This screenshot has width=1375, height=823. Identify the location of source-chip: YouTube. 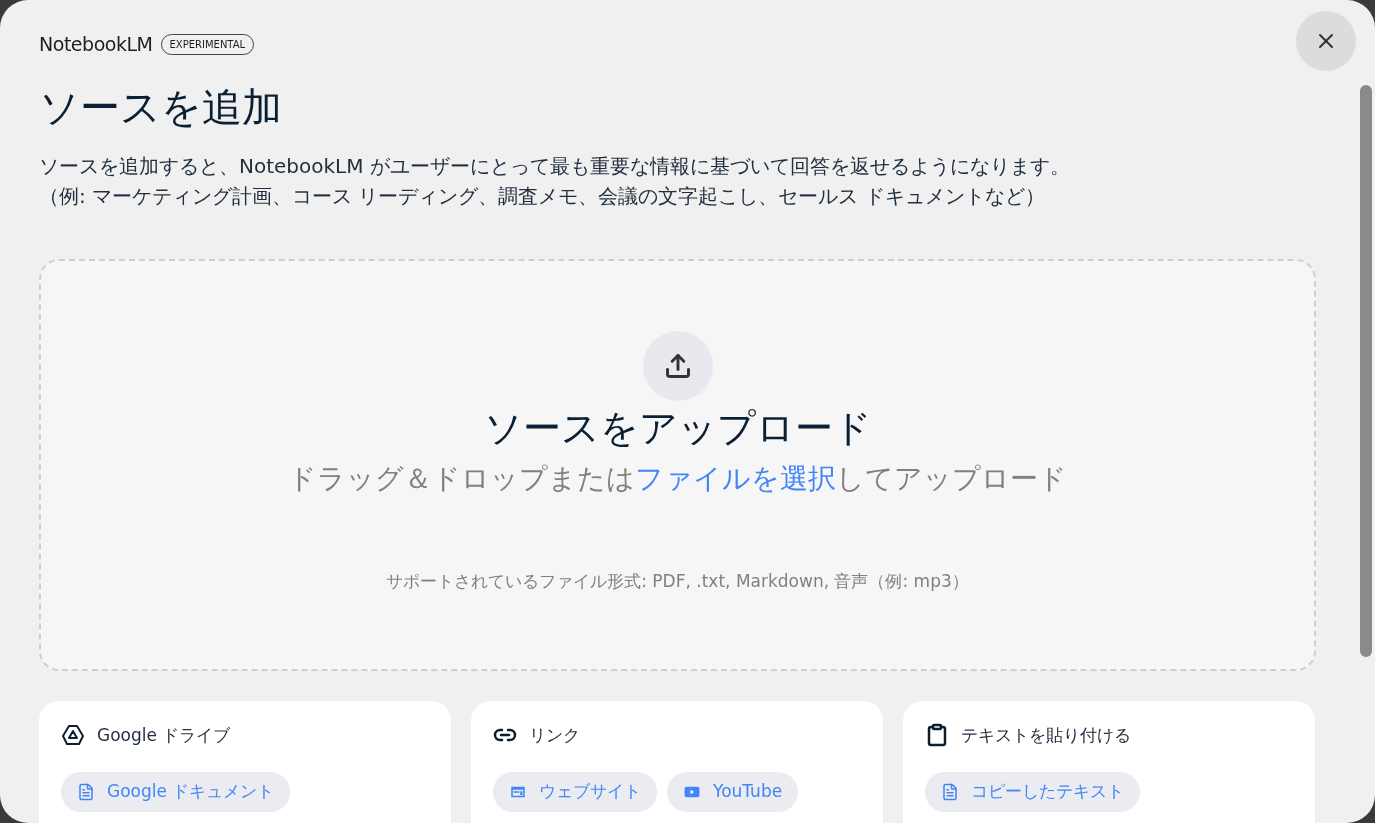
(733, 792).